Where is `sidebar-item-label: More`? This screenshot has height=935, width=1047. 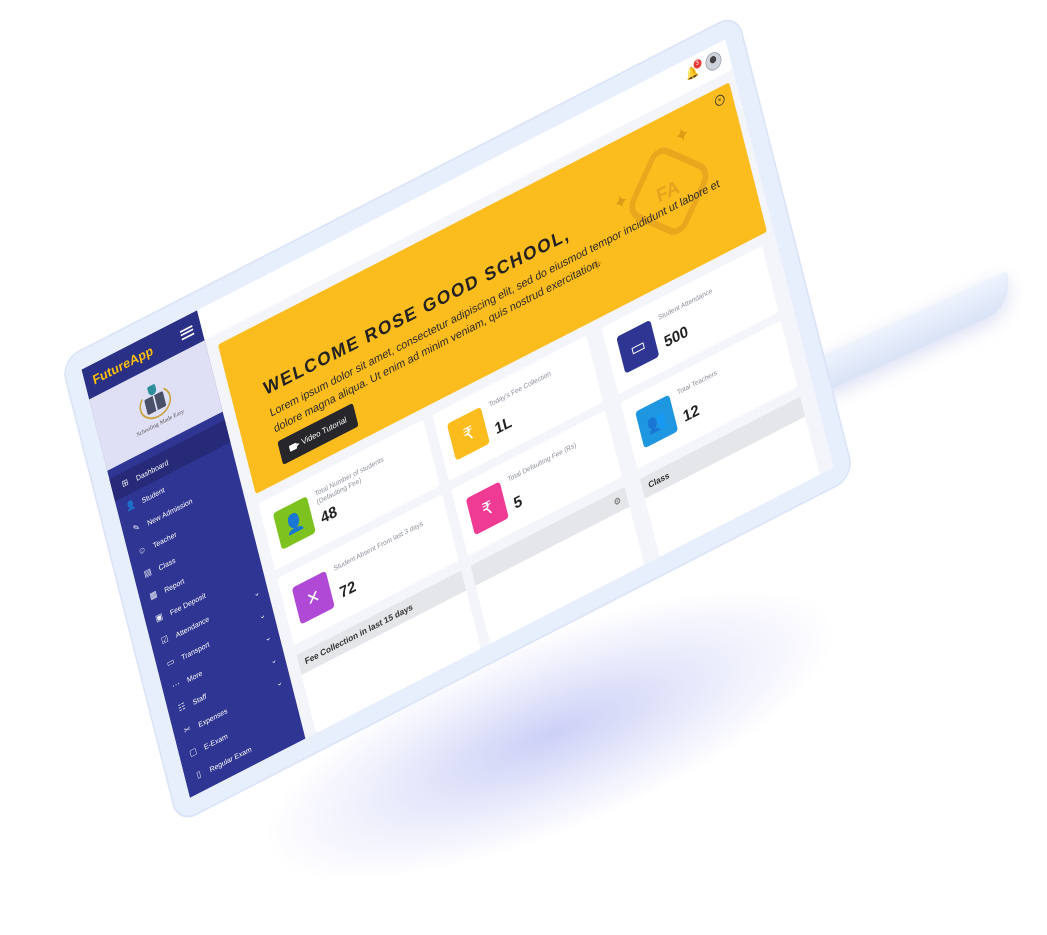
sidebar-item-label: More is located at coordinates (194, 675).